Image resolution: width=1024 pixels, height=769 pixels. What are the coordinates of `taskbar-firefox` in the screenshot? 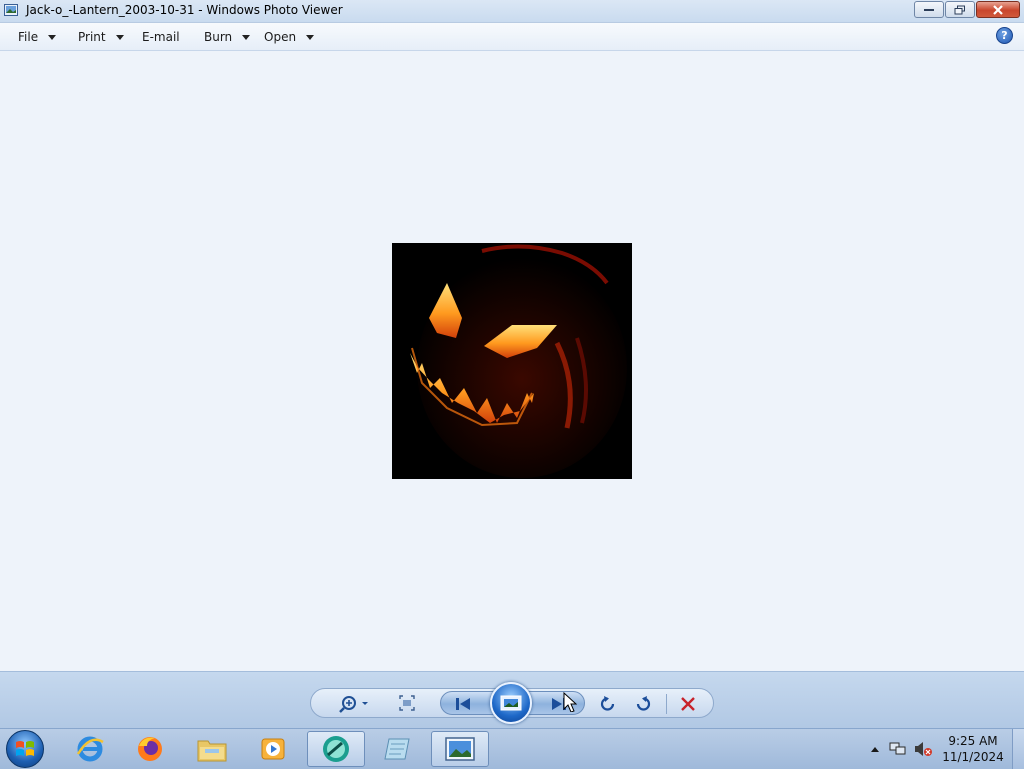 It's located at (150, 749).